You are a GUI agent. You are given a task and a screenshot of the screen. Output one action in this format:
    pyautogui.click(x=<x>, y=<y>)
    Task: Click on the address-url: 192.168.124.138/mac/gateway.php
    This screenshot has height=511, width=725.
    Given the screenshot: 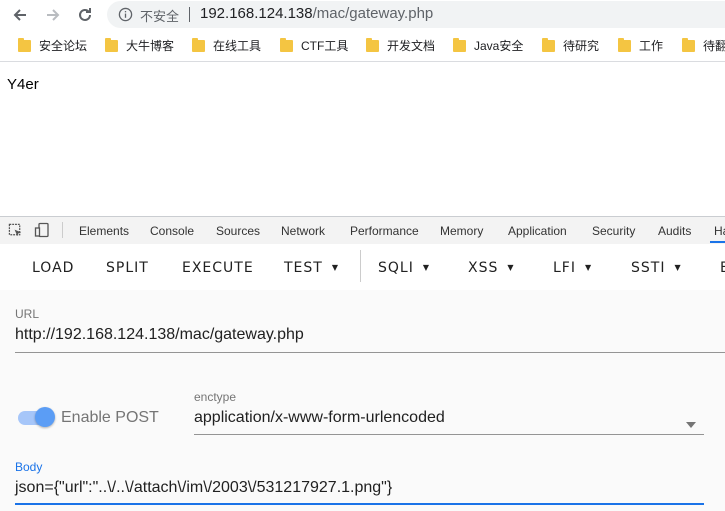 What is the action you would take?
    pyautogui.click(x=316, y=13)
    